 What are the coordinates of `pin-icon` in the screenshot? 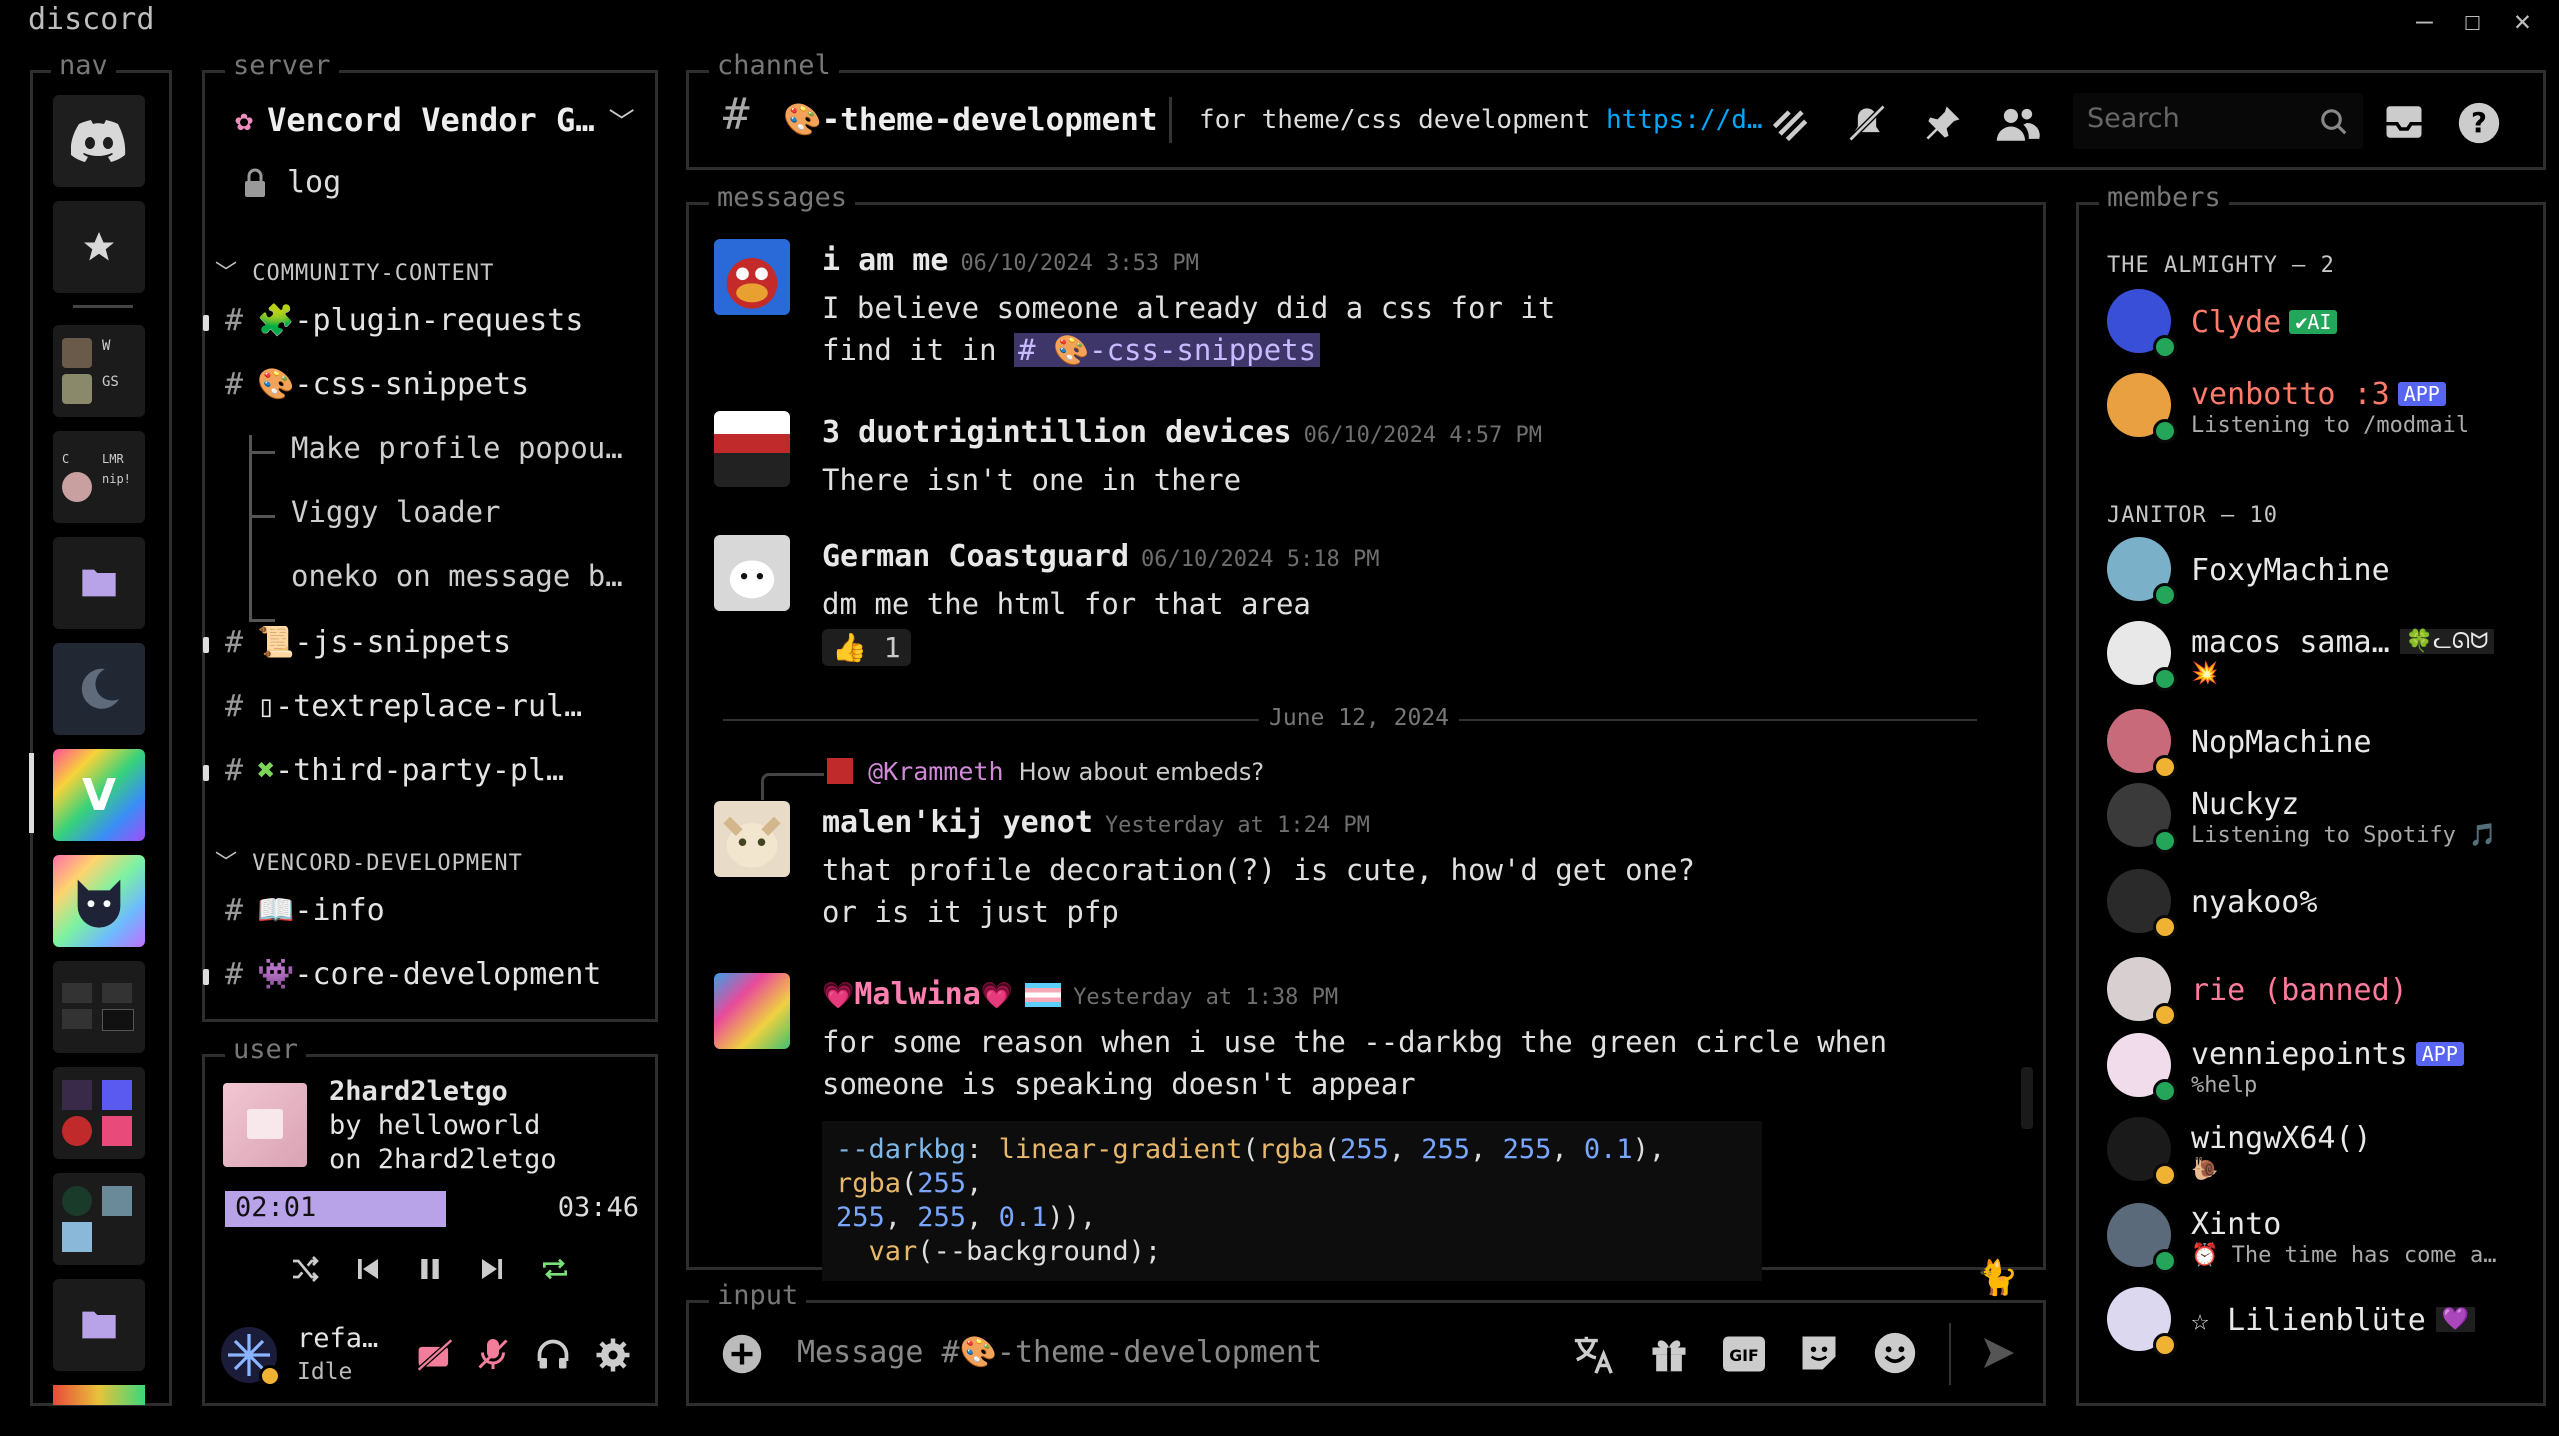 It's located at (1943, 123).